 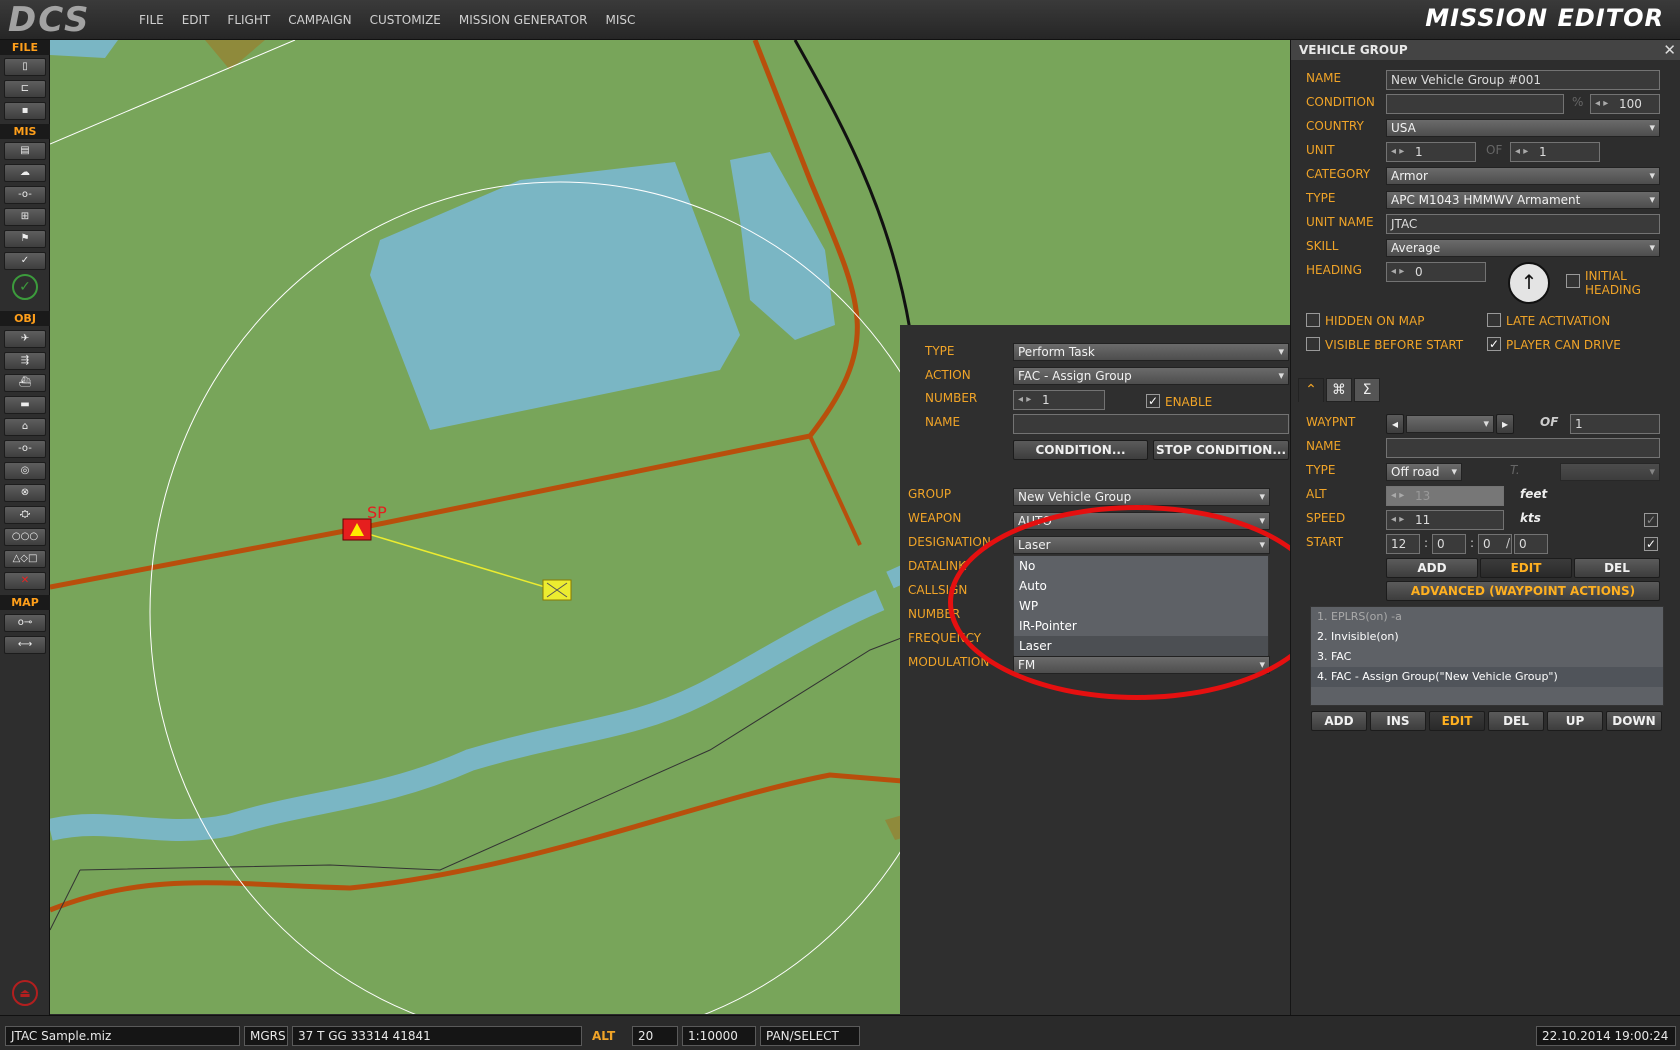 What do you see at coordinates (25, 195) in the screenshot?
I see `triggers-icon: -o-` at bounding box center [25, 195].